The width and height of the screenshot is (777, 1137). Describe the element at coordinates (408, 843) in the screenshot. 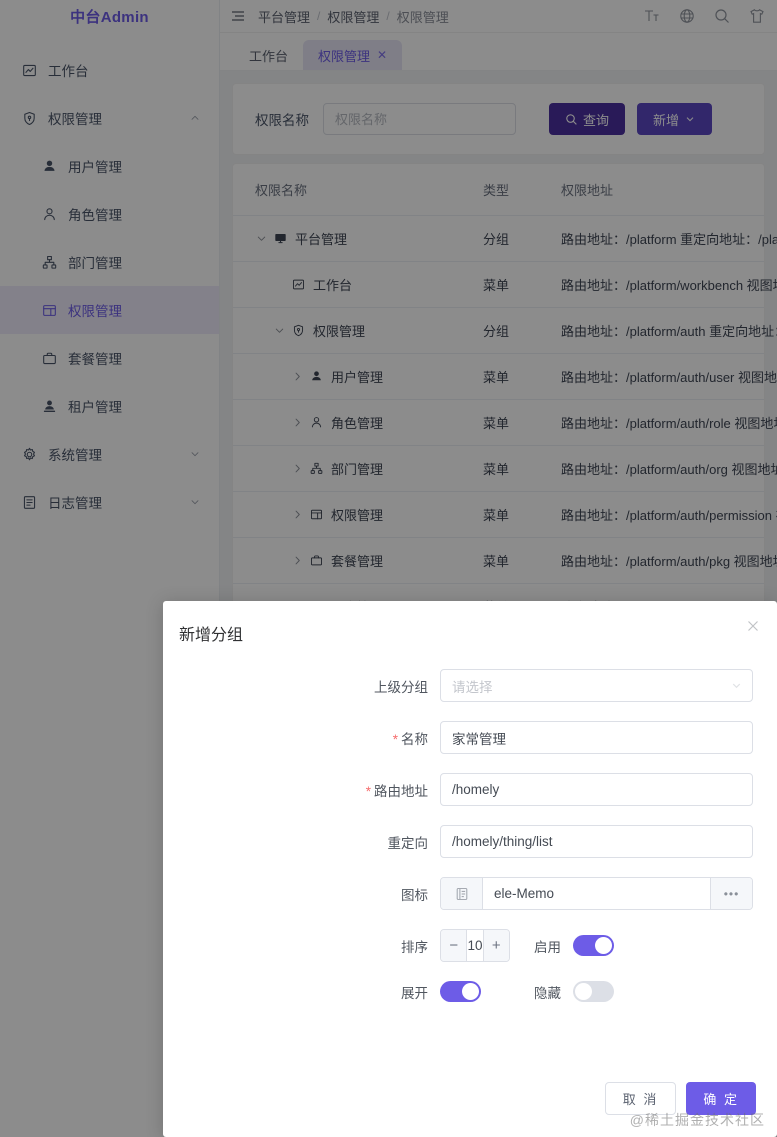

I see `field-label: 重定向` at that location.